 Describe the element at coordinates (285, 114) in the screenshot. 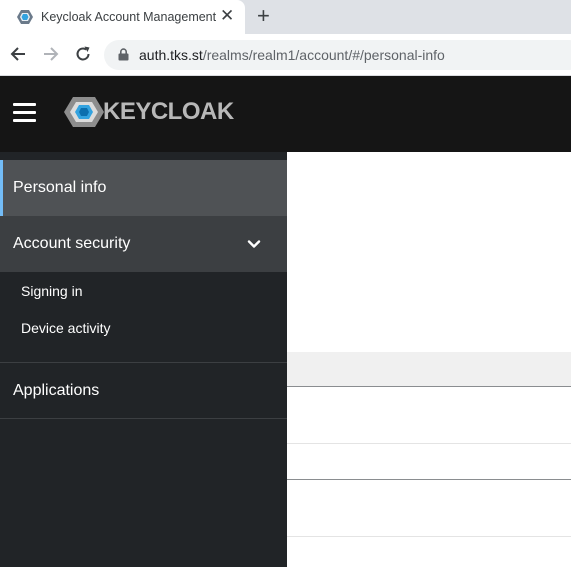

I see `app-header: KEYCLOAK` at that location.